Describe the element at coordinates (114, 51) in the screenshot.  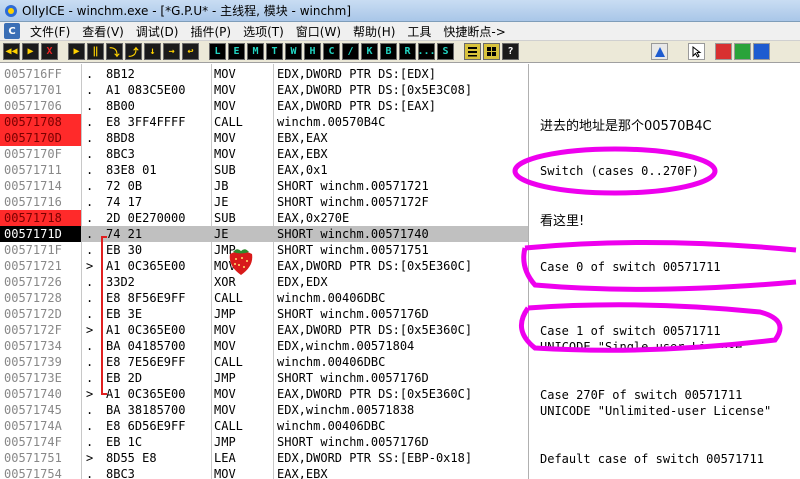
I see `step-into-button: ⤵` at that location.